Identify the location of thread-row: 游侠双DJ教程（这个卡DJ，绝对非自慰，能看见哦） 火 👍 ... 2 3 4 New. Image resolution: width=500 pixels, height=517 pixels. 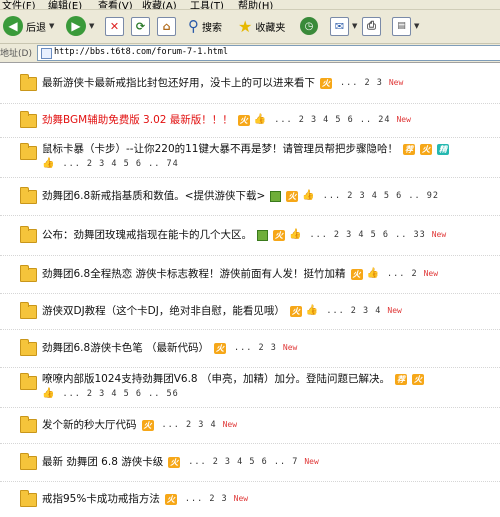
(250, 311).